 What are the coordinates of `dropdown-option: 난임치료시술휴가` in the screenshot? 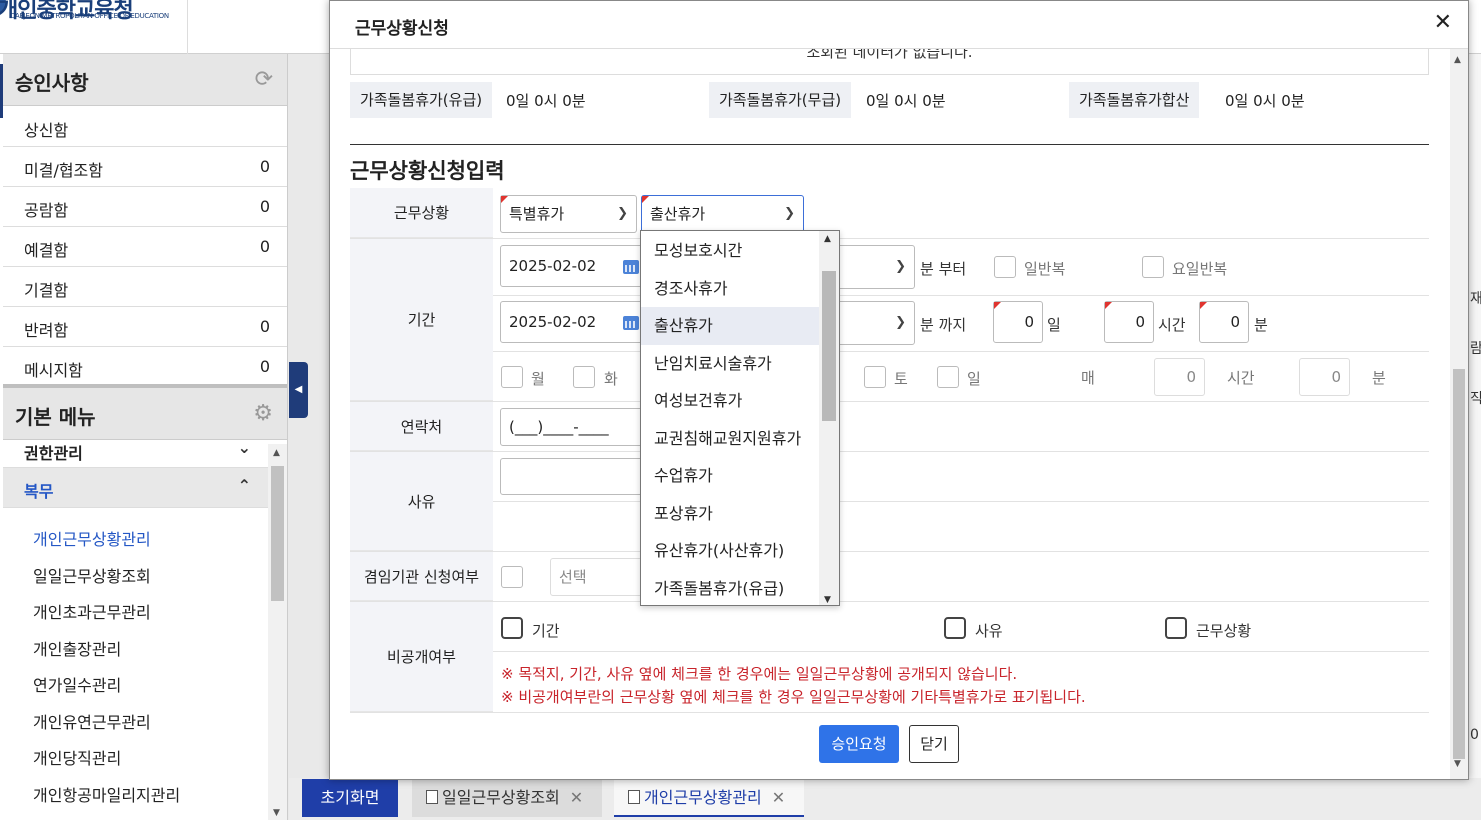 It's located at (730, 364).